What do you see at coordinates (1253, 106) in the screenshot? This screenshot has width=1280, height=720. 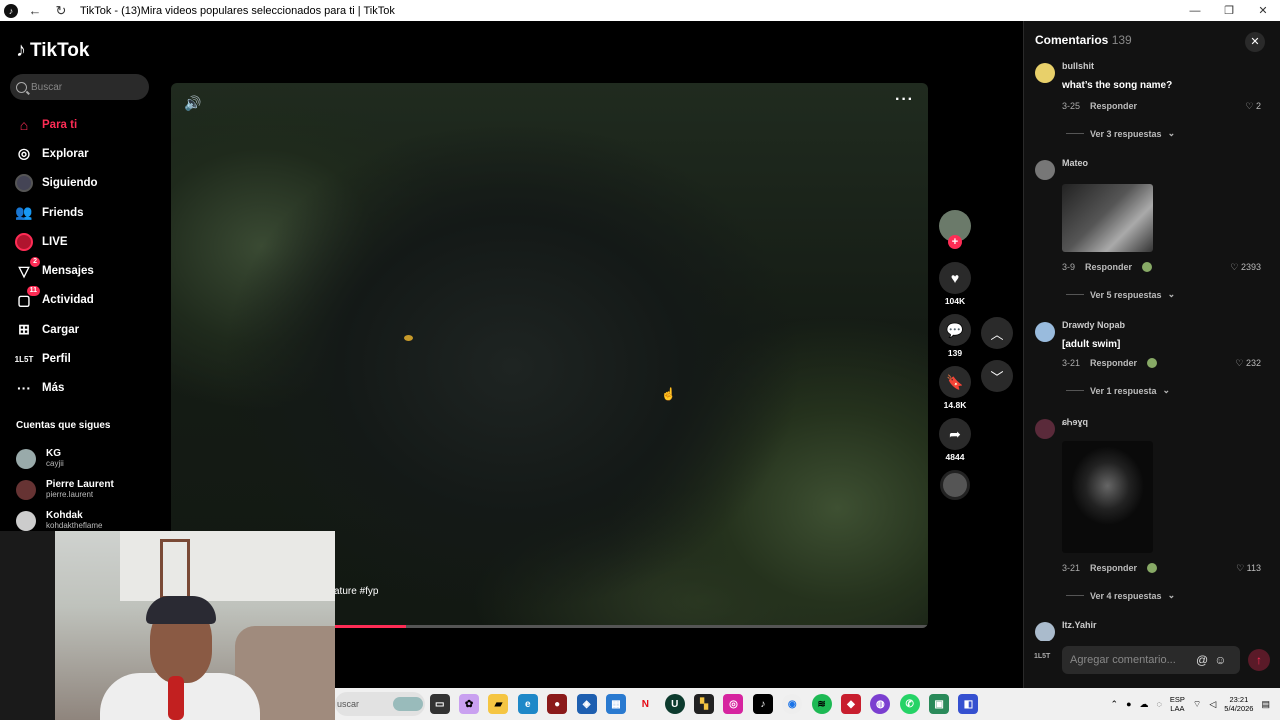 I see `comment-likes: ♡ 2` at bounding box center [1253, 106].